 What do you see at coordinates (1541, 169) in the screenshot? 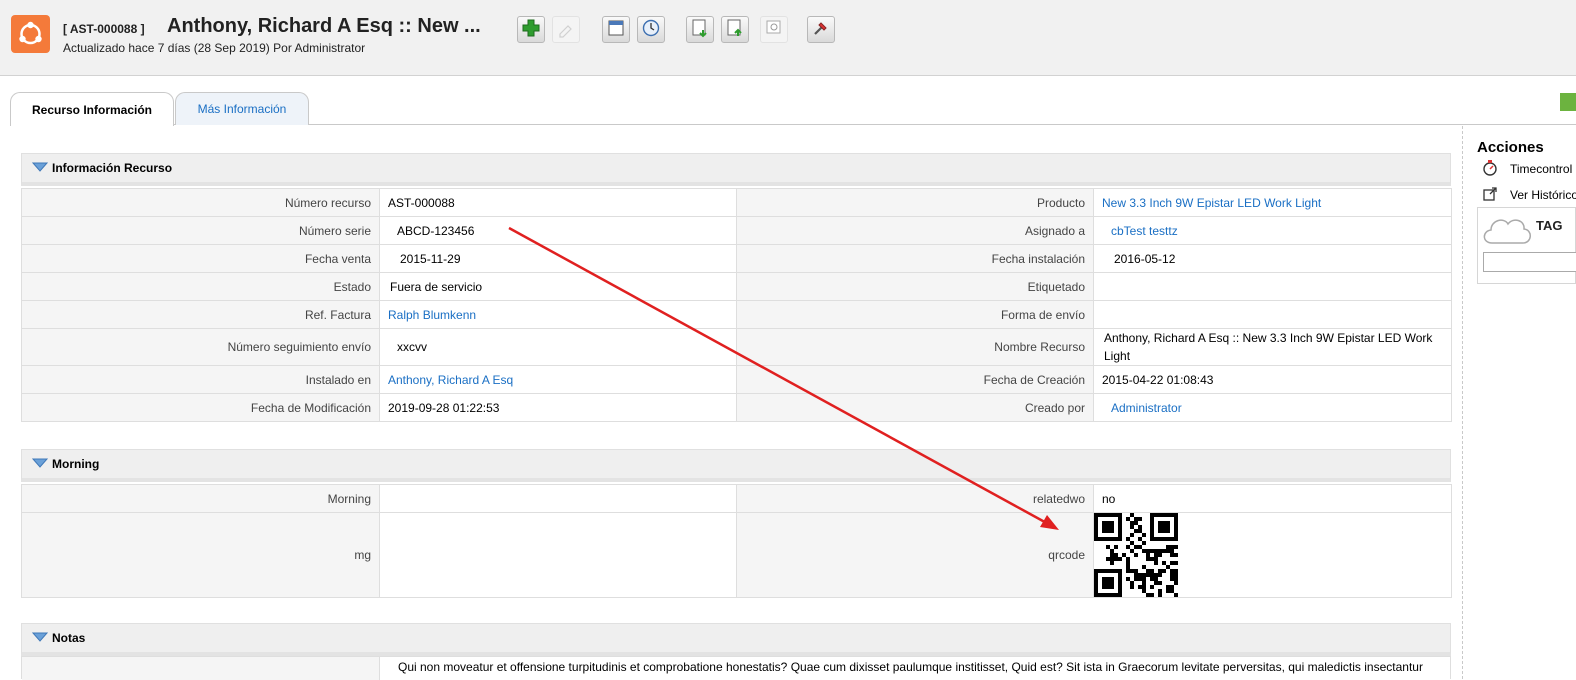
I see `action-label: Timecontrol` at bounding box center [1541, 169].